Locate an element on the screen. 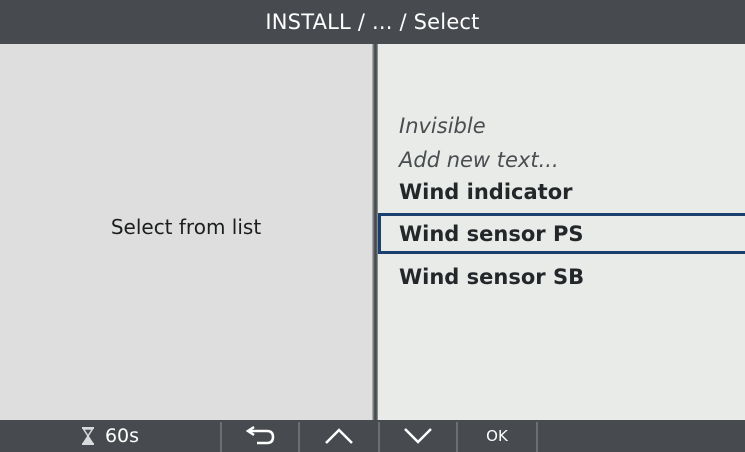 The height and width of the screenshot is (452, 745). list-item-wind-sensor-ps: Wind sensor PS is located at coordinates (491, 234).